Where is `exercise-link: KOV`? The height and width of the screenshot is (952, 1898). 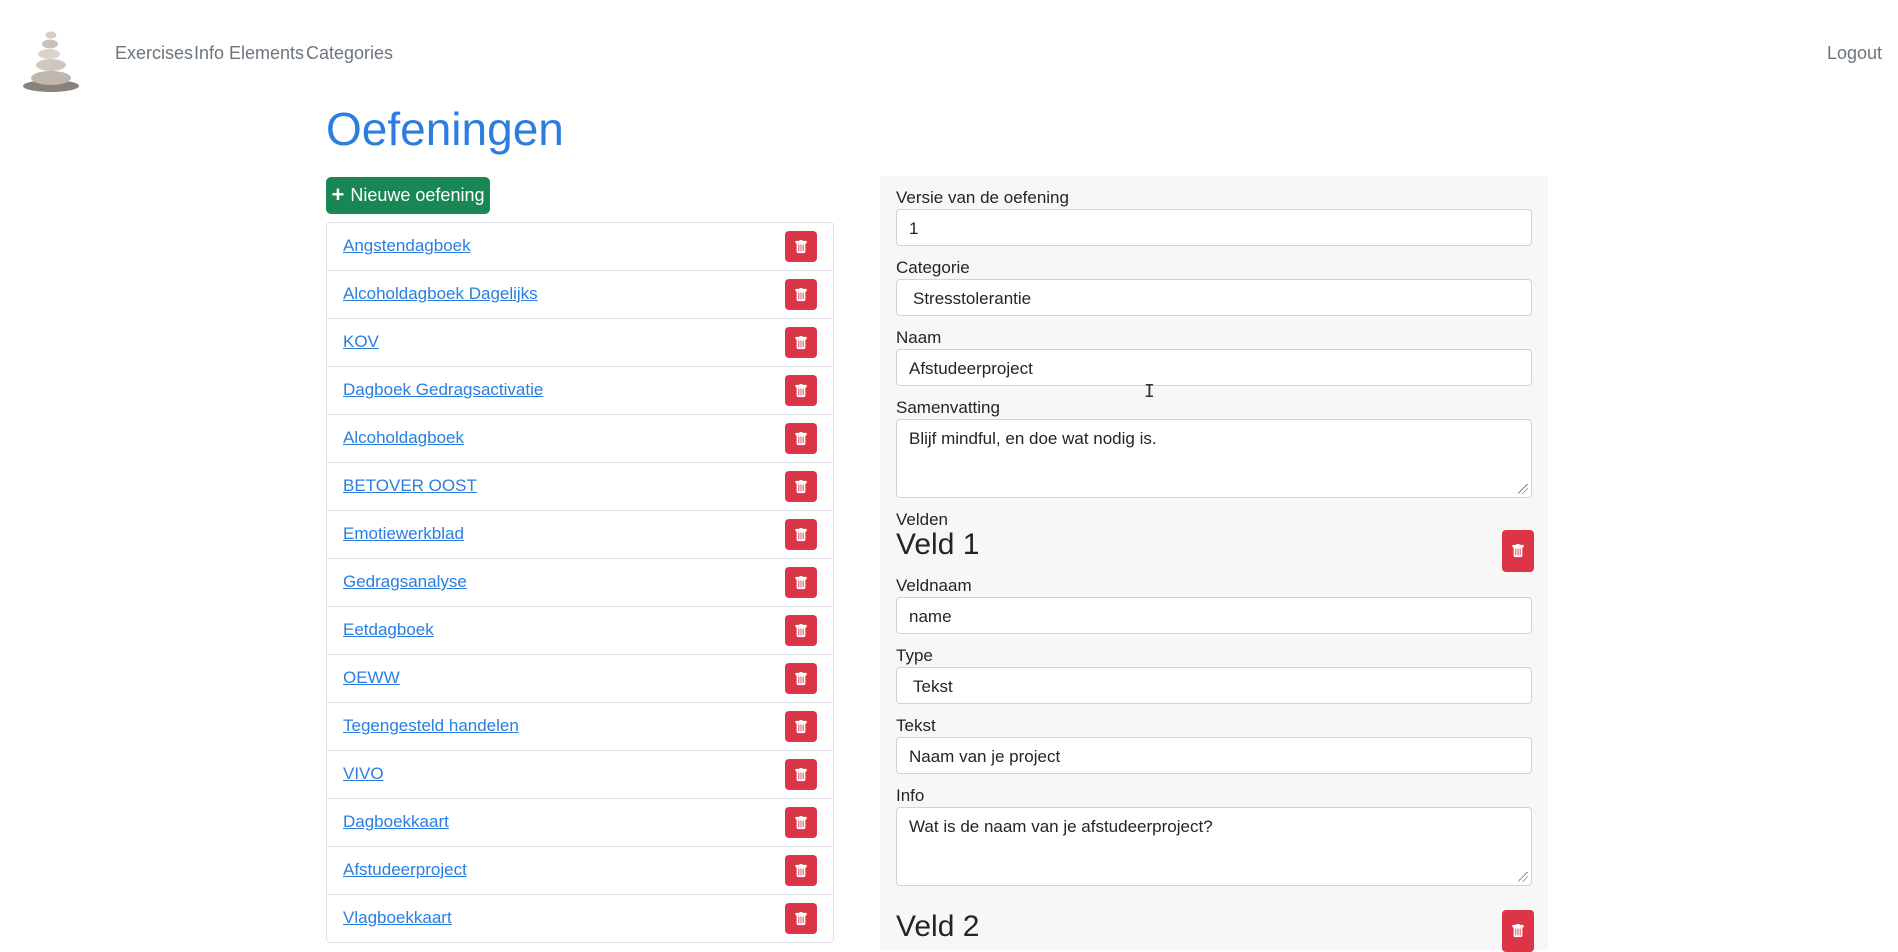 exercise-link: KOV is located at coordinates (361, 342).